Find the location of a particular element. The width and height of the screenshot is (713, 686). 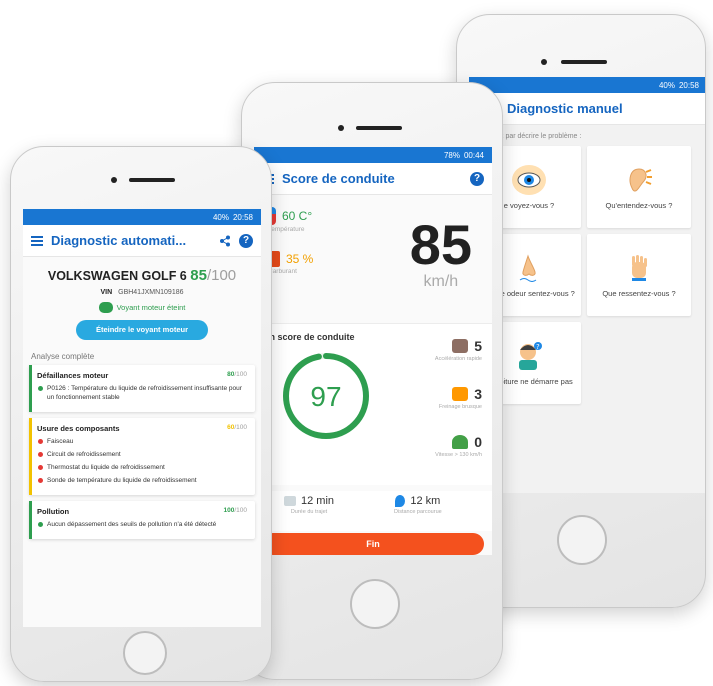

car-name: VOLKSWAGEN GOLF 6 is located at coordinates (117, 276).